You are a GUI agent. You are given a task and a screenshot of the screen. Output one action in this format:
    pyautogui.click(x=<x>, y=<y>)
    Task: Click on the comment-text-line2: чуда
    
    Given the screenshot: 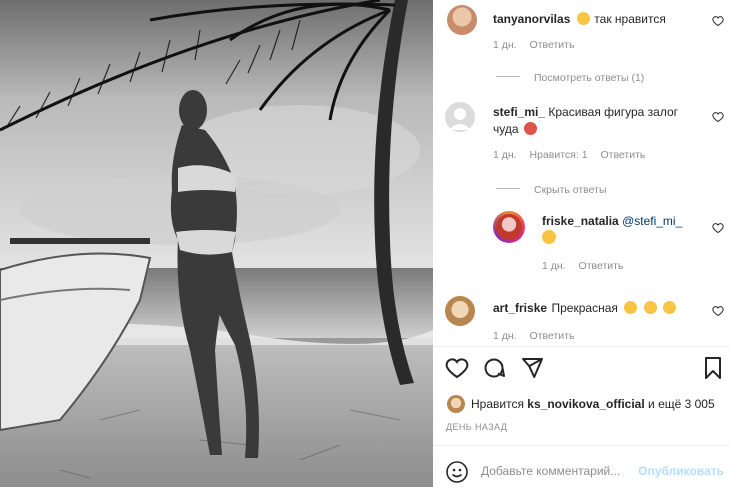 What is the action you would take?
    pyautogui.click(x=506, y=129)
    